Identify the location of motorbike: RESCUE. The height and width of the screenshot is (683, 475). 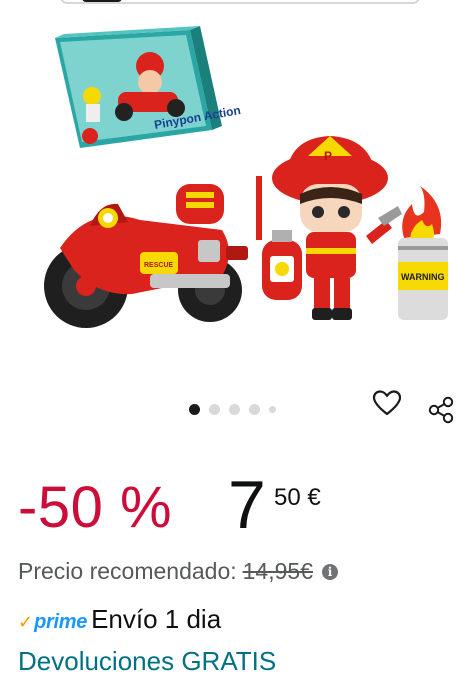
(146, 256).